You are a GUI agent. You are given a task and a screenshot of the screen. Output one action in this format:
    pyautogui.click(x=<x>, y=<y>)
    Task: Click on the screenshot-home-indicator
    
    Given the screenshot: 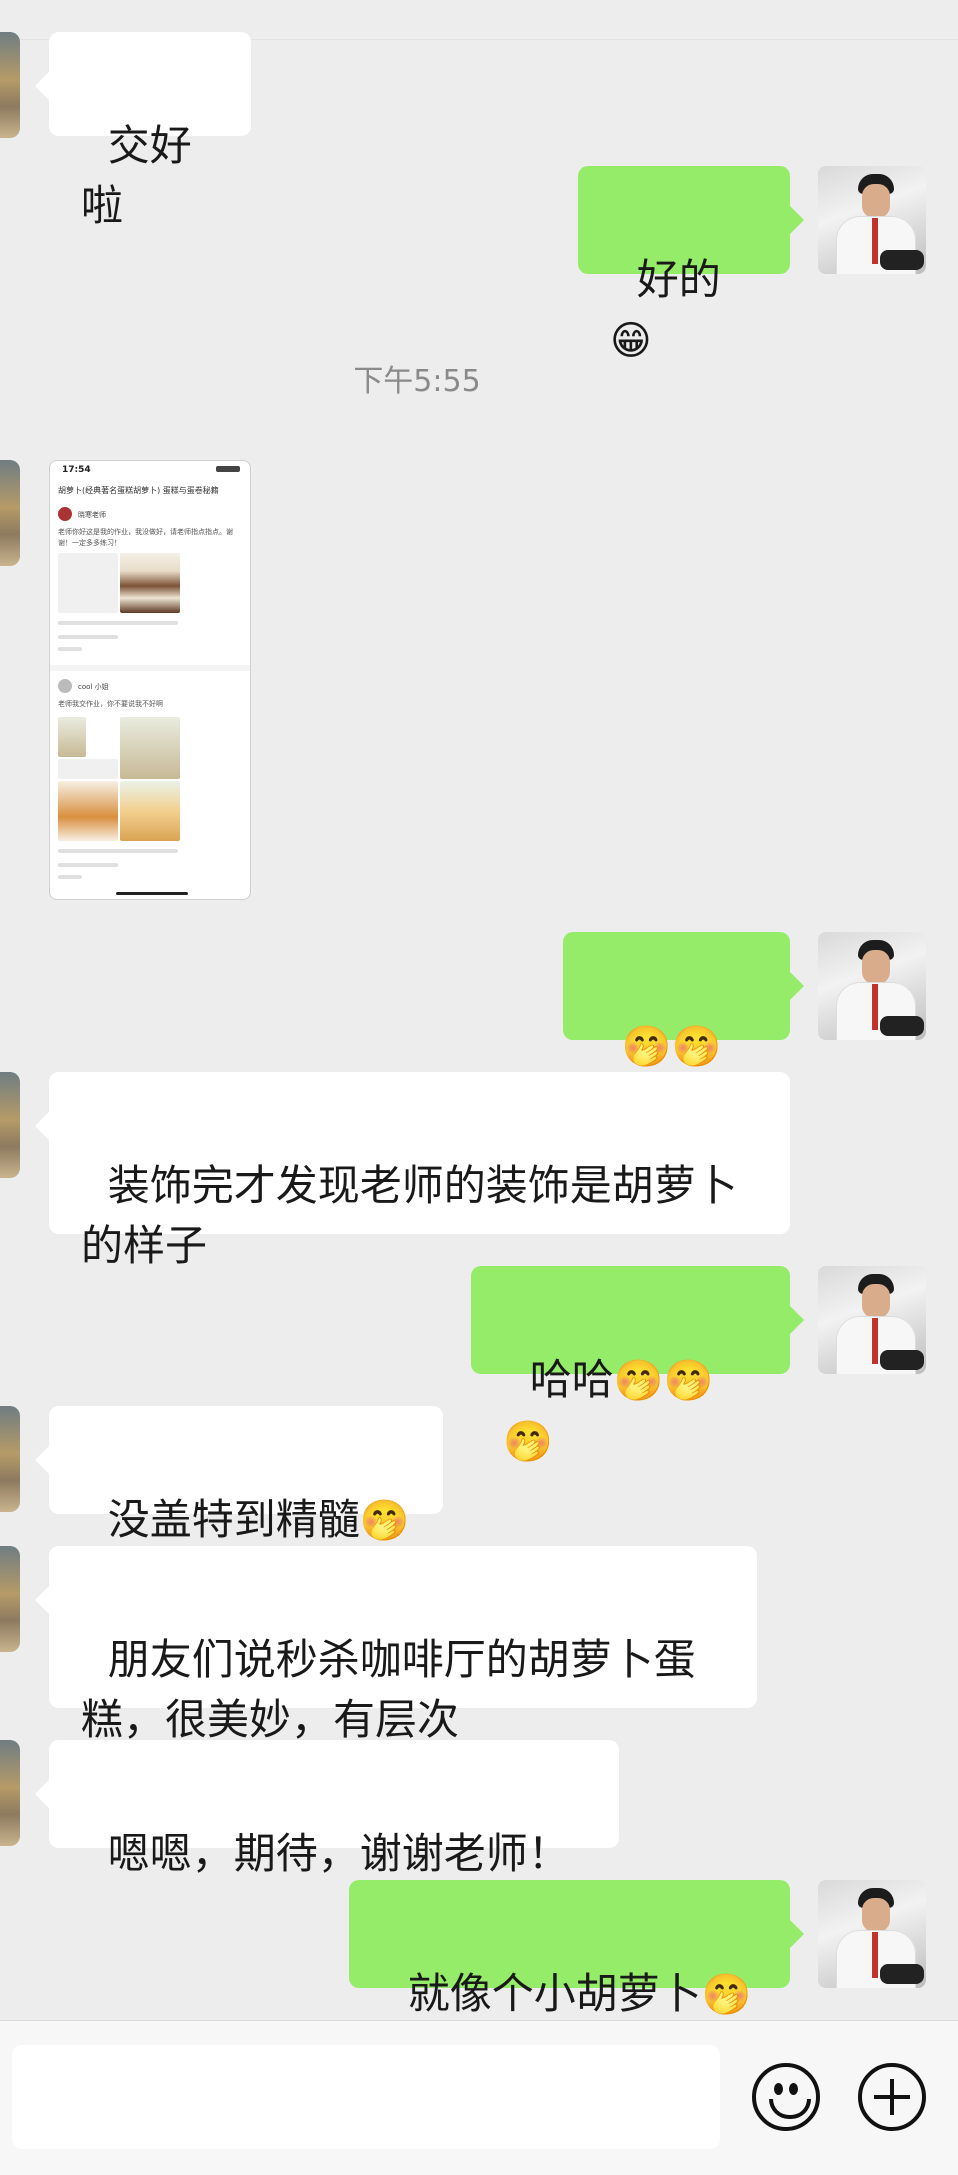 What is the action you would take?
    pyautogui.click(x=152, y=893)
    